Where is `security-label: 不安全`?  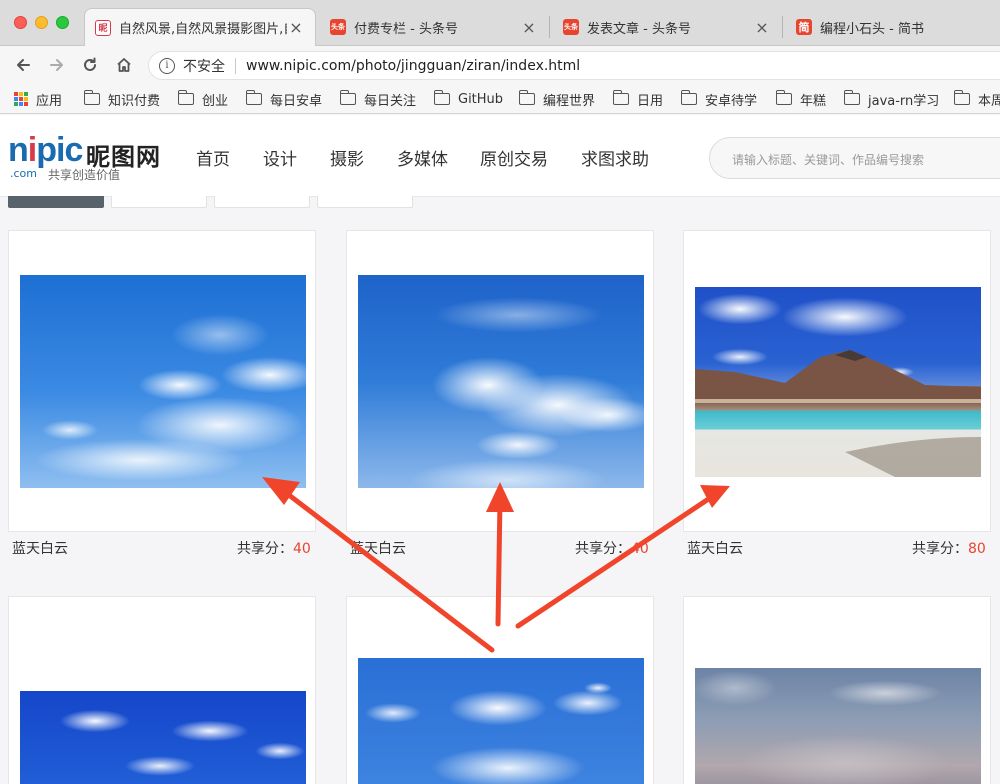
security-label: 不安全 is located at coordinates (204, 66).